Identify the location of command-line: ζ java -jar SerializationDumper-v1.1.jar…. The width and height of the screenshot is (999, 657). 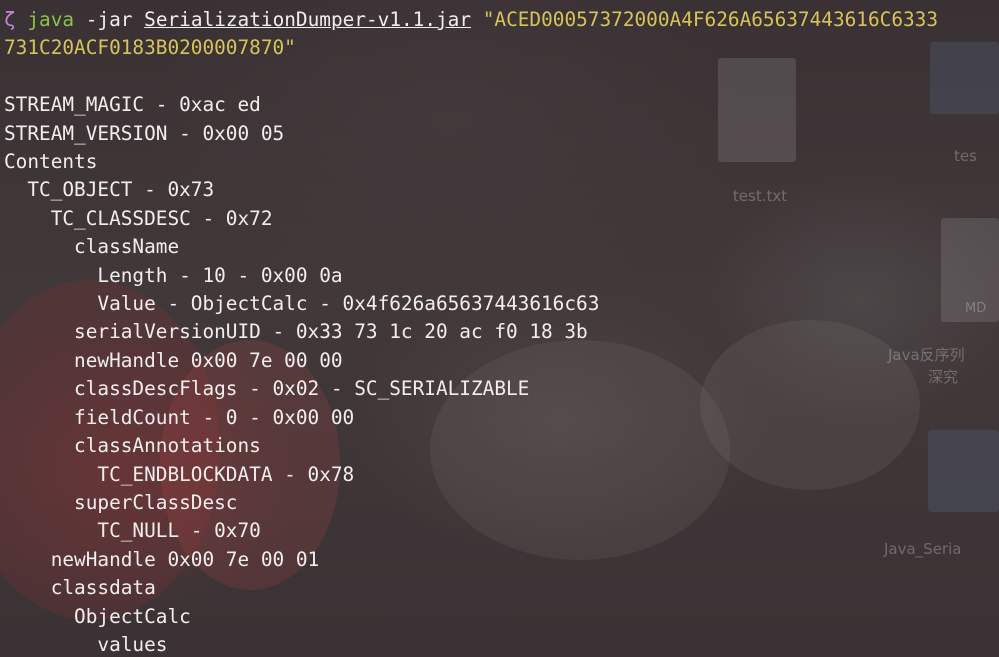
(501, 20).